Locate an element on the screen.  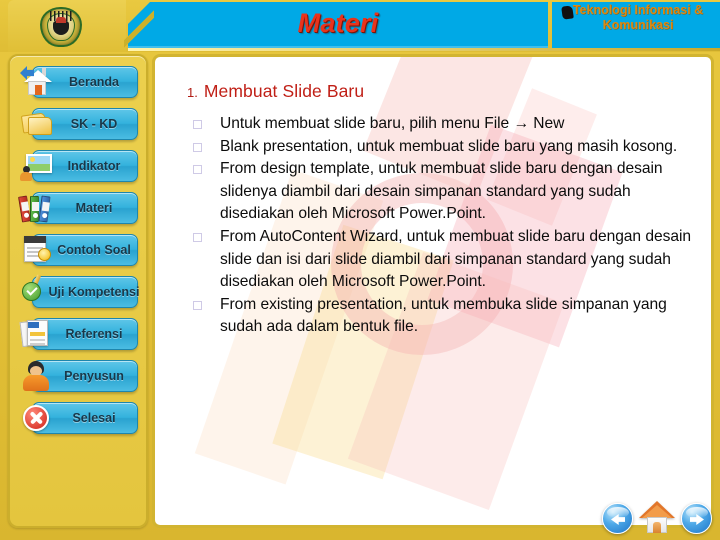
heading-number: 1. is located at coordinates (192, 92).